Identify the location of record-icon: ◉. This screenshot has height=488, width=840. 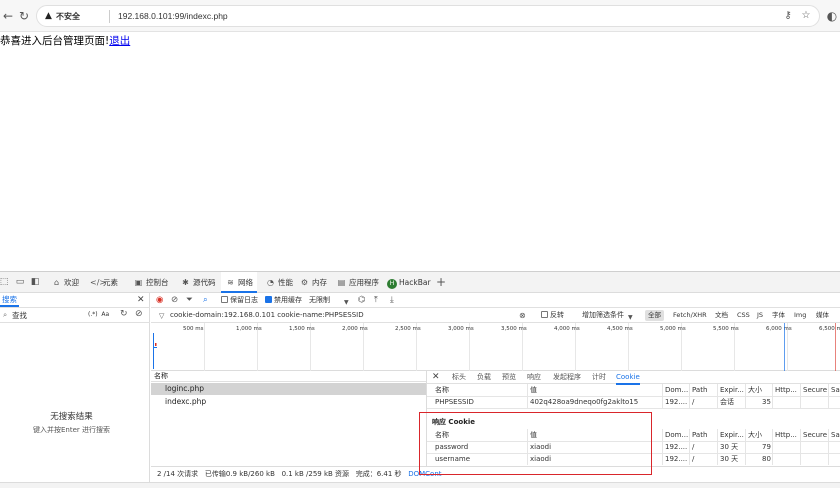
(159, 300).